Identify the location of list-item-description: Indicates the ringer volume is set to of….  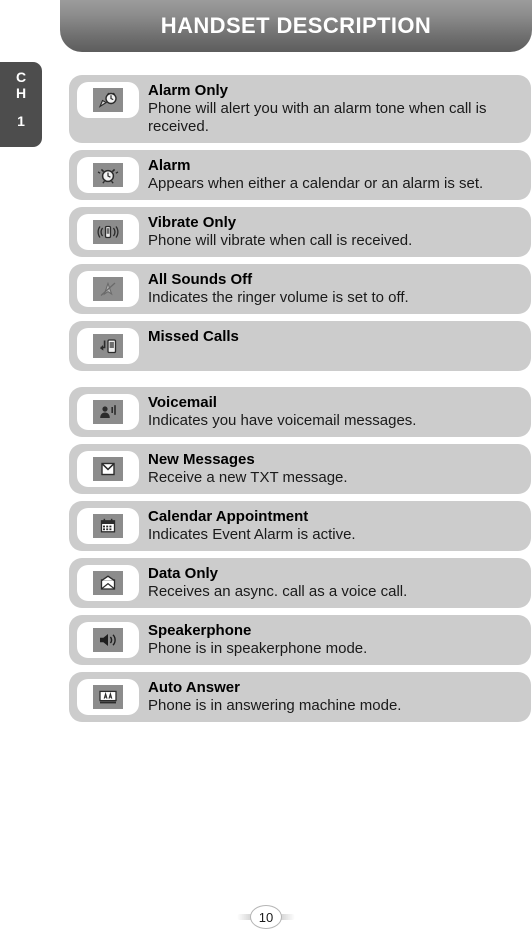
(278, 297).